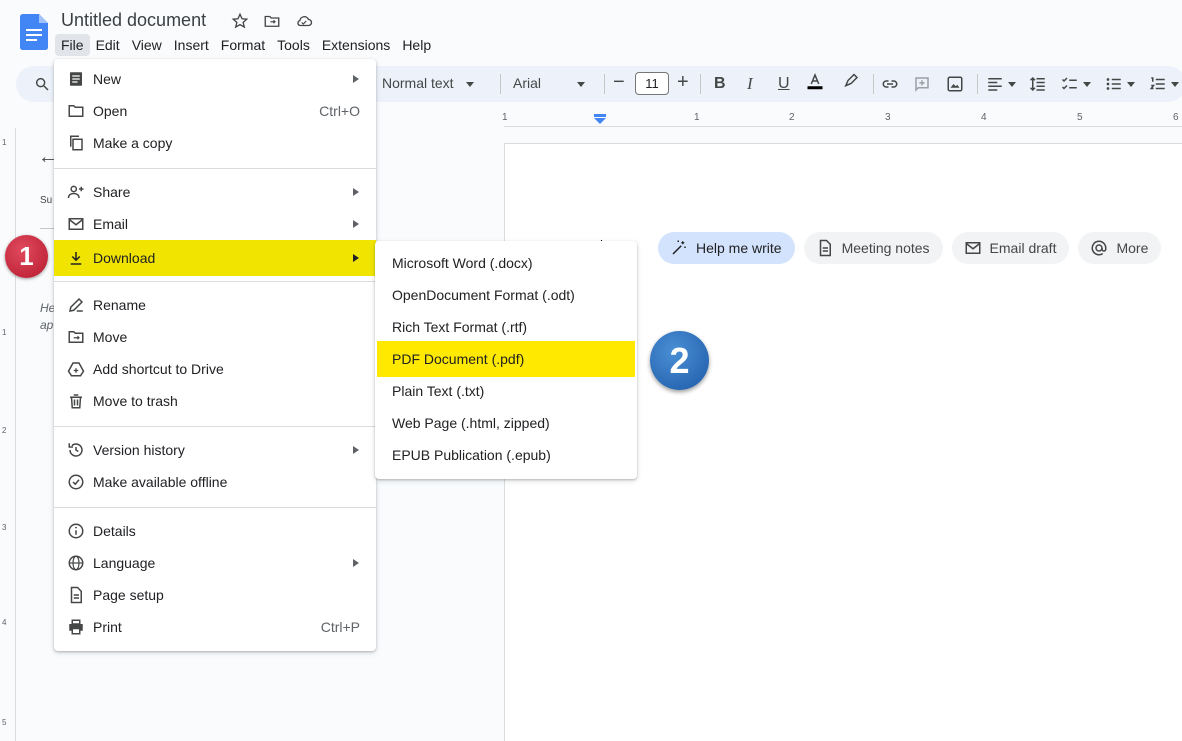  What do you see at coordinates (108, 45) in the screenshot?
I see `menu-edit: Edit` at bounding box center [108, 45].